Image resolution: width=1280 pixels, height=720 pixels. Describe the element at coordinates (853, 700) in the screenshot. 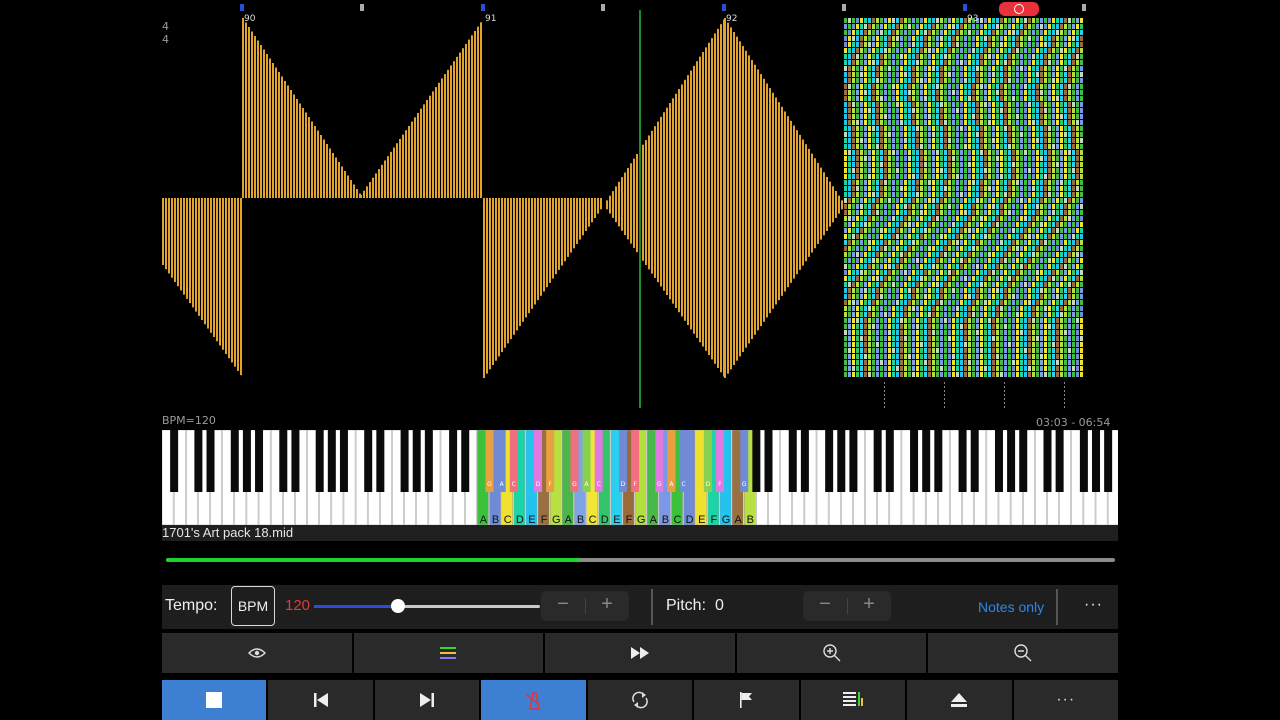

I see `tracks-button` at that location.